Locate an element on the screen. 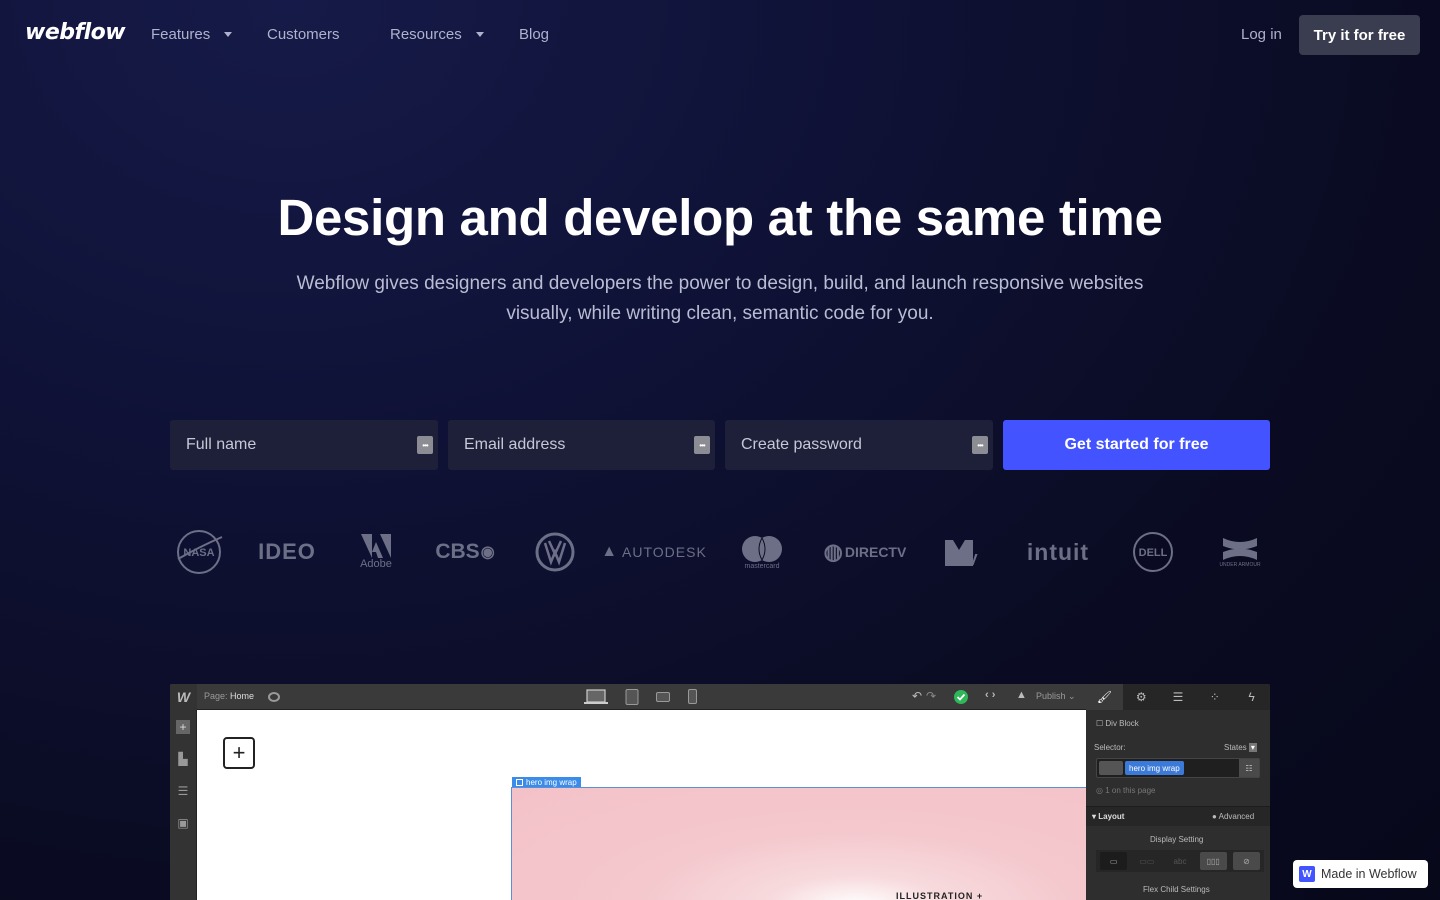  under-armour-logo: UNDER ARMOUR is located at coordinates (1240, 552).